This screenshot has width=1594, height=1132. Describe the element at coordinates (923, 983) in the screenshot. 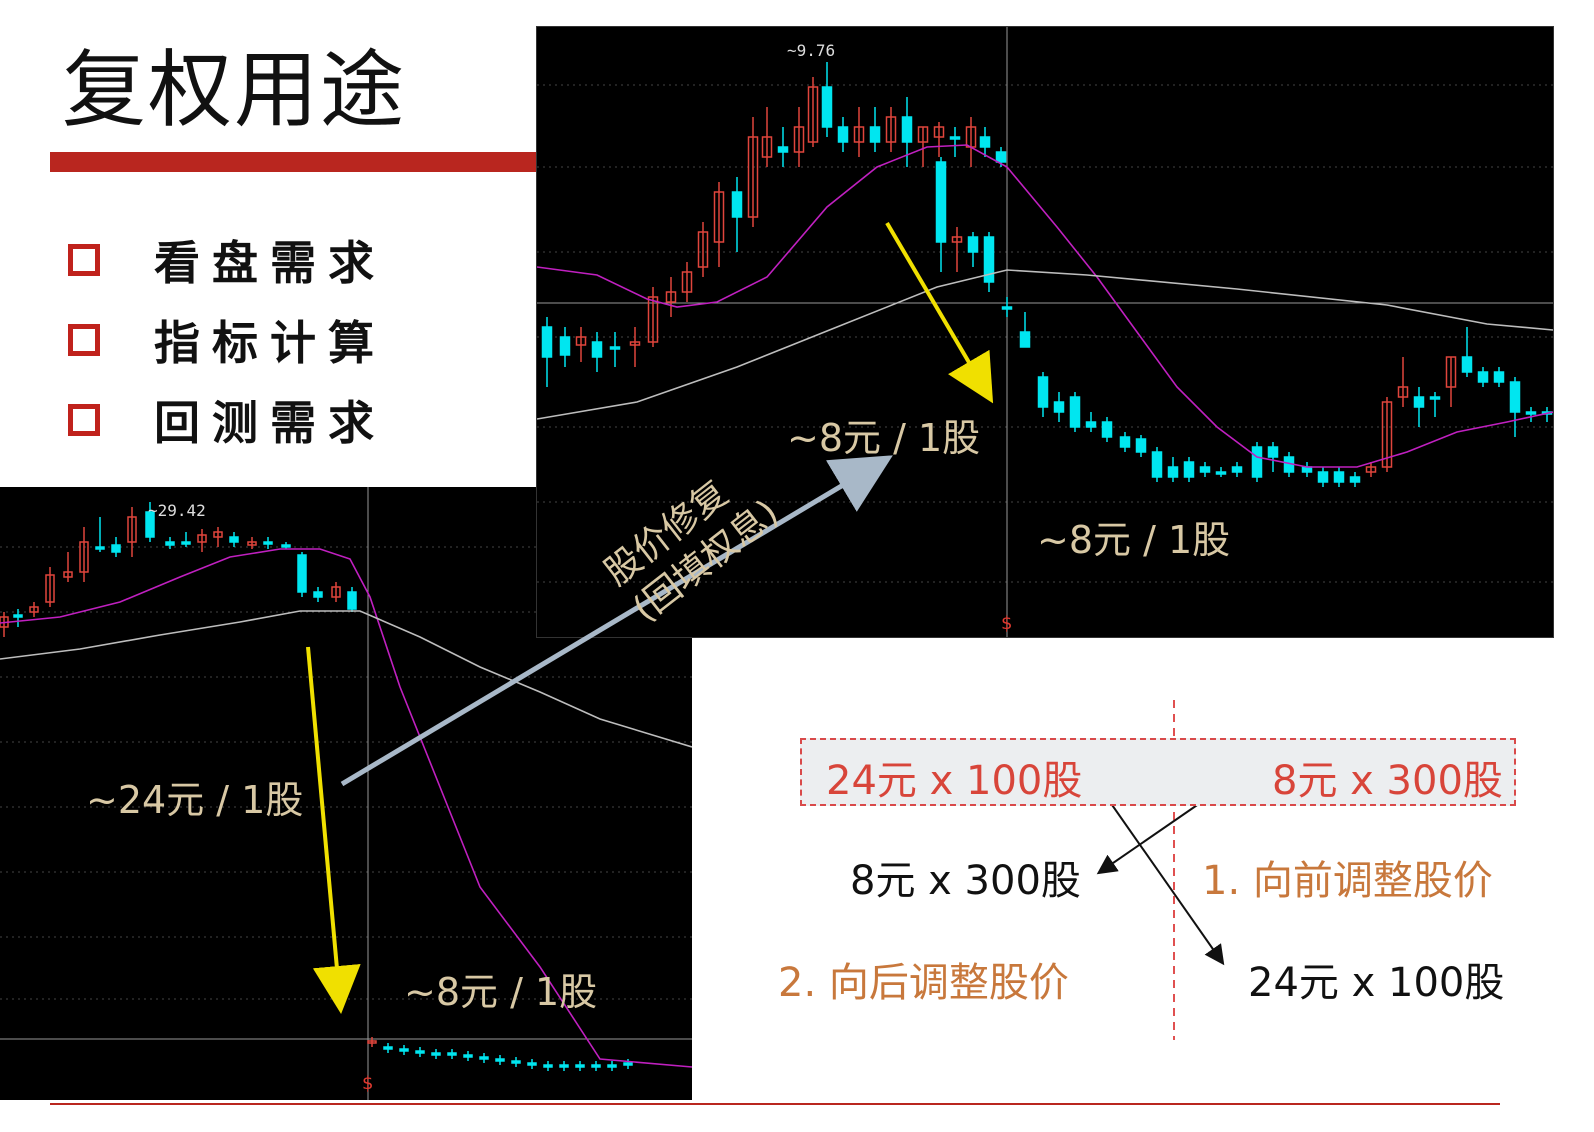

I see `backward-adjust-label: 2. 向后调整股价` at that location.